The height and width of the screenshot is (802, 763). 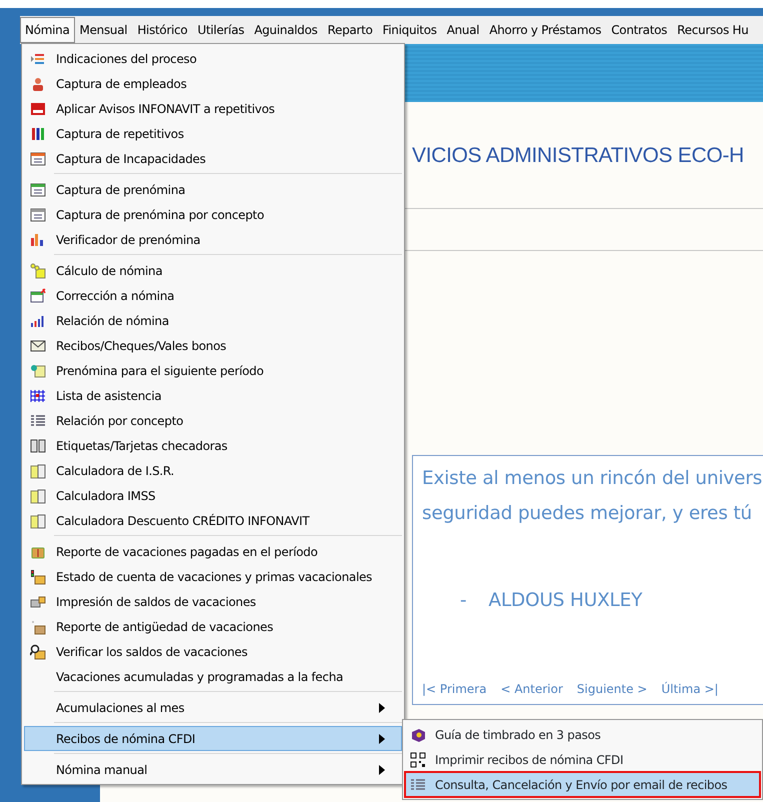 What do you see at coordinates (582, 734) in the screenshot?
I see `submenu-item: Guía de timbrado en 3 pasos` at bounding box center [582, 734].